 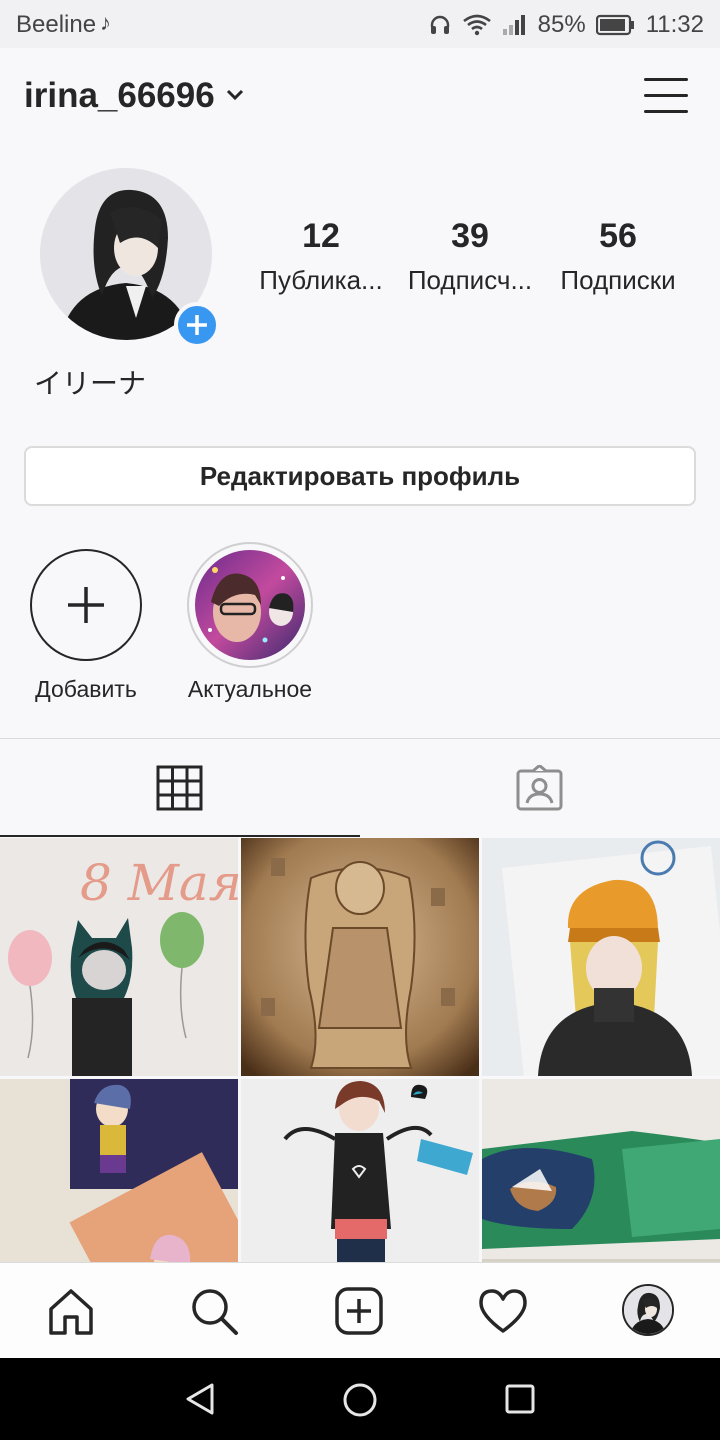 I want to click on carrier-name: Beeline, so click(x=56, y=24).